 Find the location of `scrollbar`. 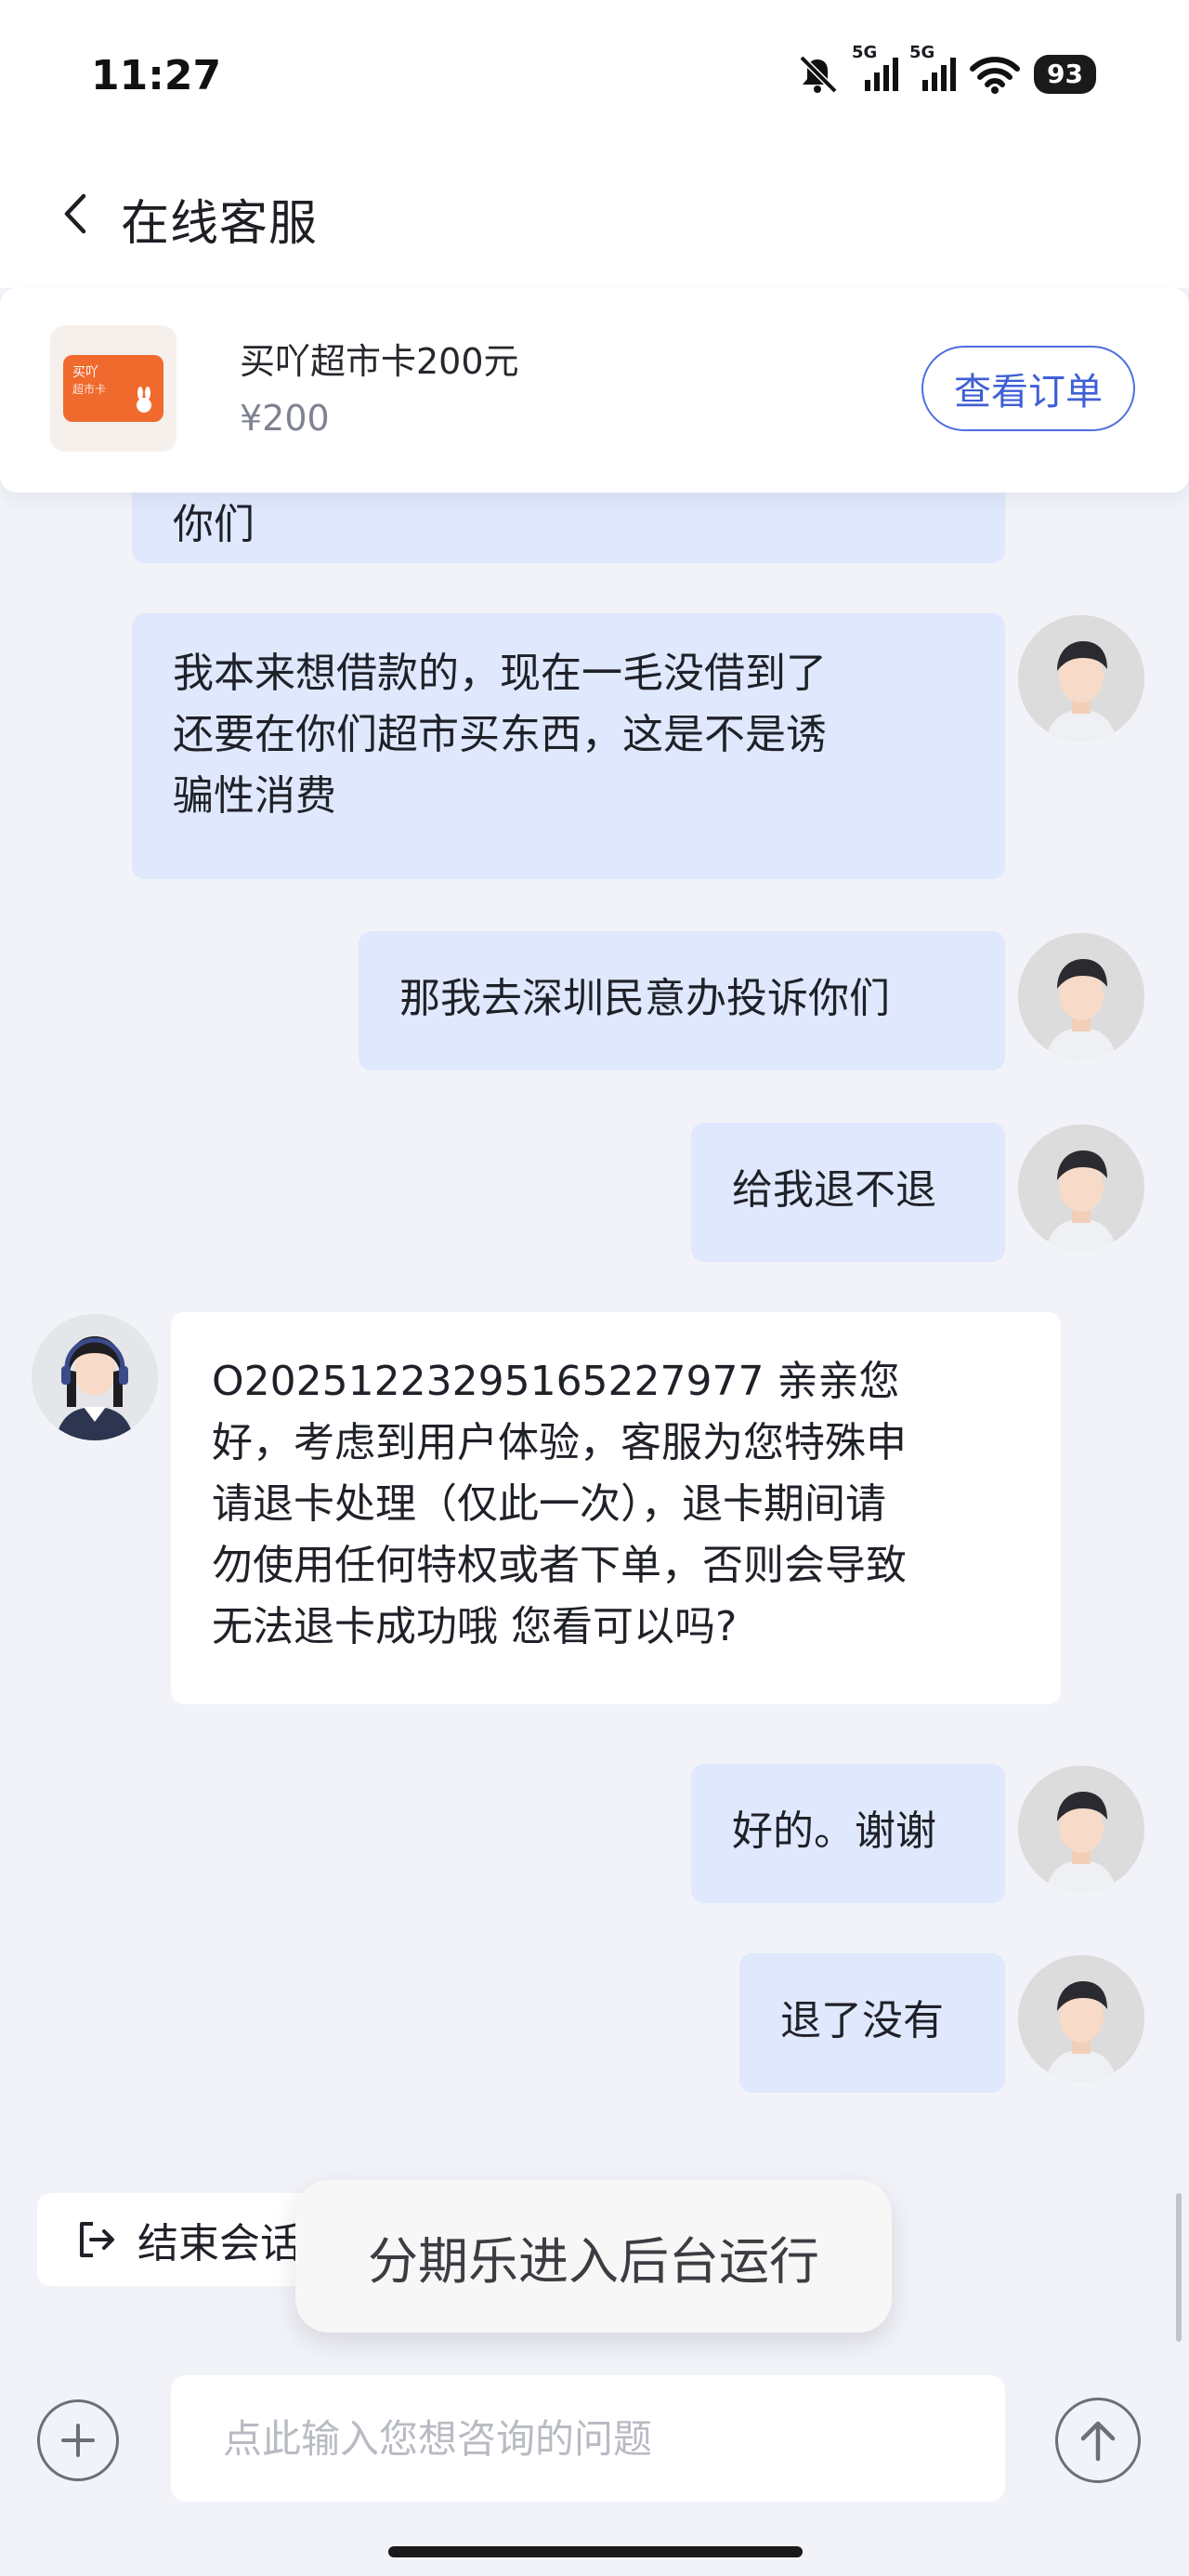

scrollbar is located at coordinates (1179, 2267).